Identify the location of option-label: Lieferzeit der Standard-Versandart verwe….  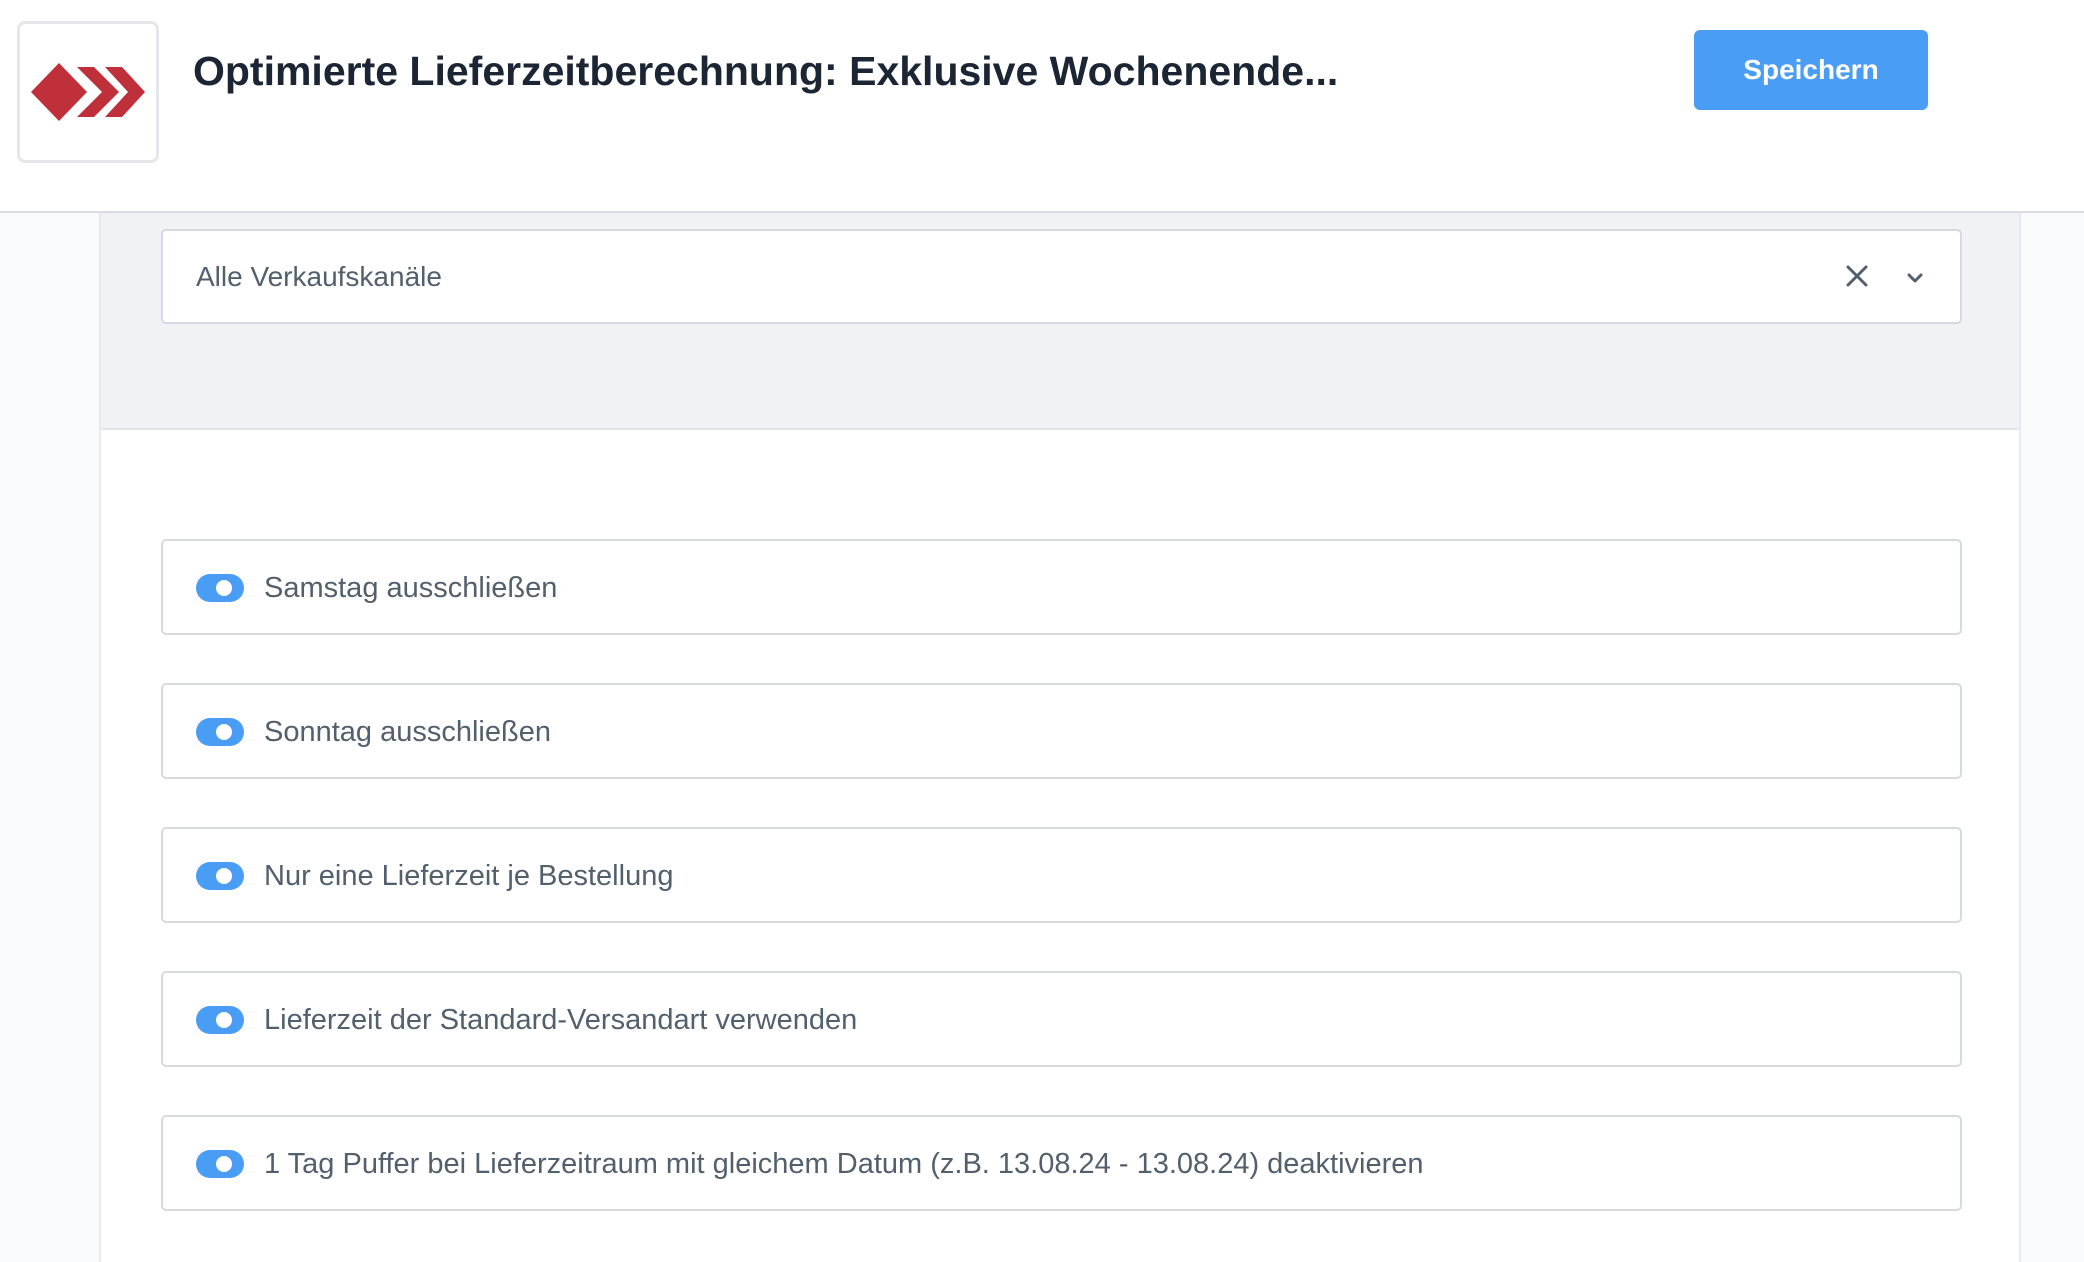
(561, 1020).